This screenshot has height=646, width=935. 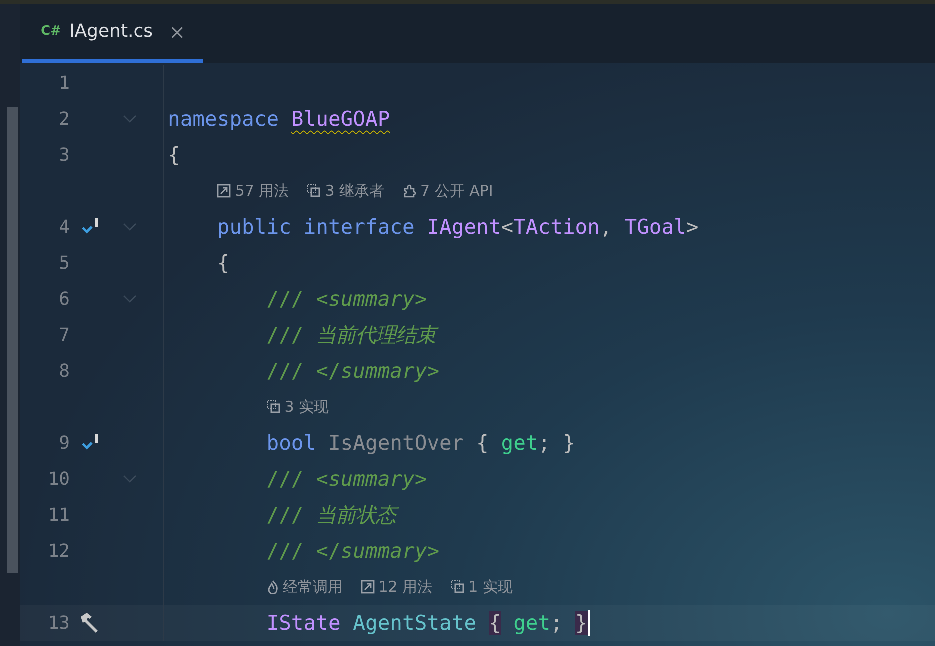 I want to click on line-number: 3, so click(x=64, y=155).